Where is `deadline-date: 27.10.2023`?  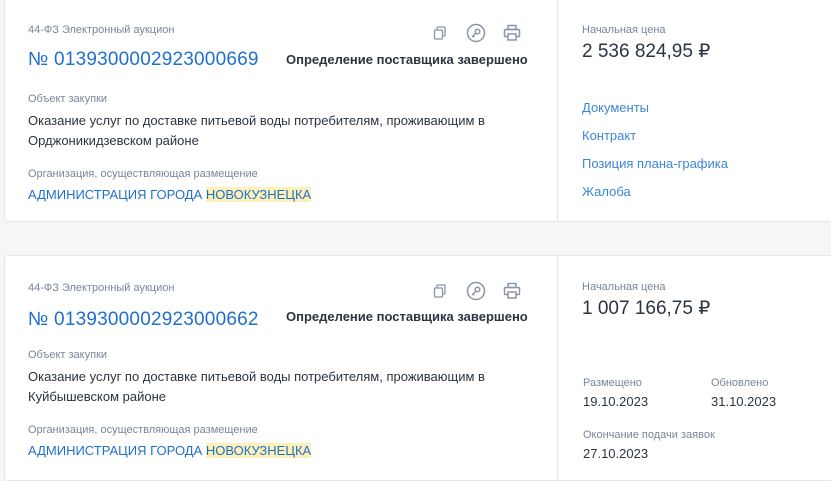 deadline-date: 27.10.2023 is located at coordinates (616, 453).